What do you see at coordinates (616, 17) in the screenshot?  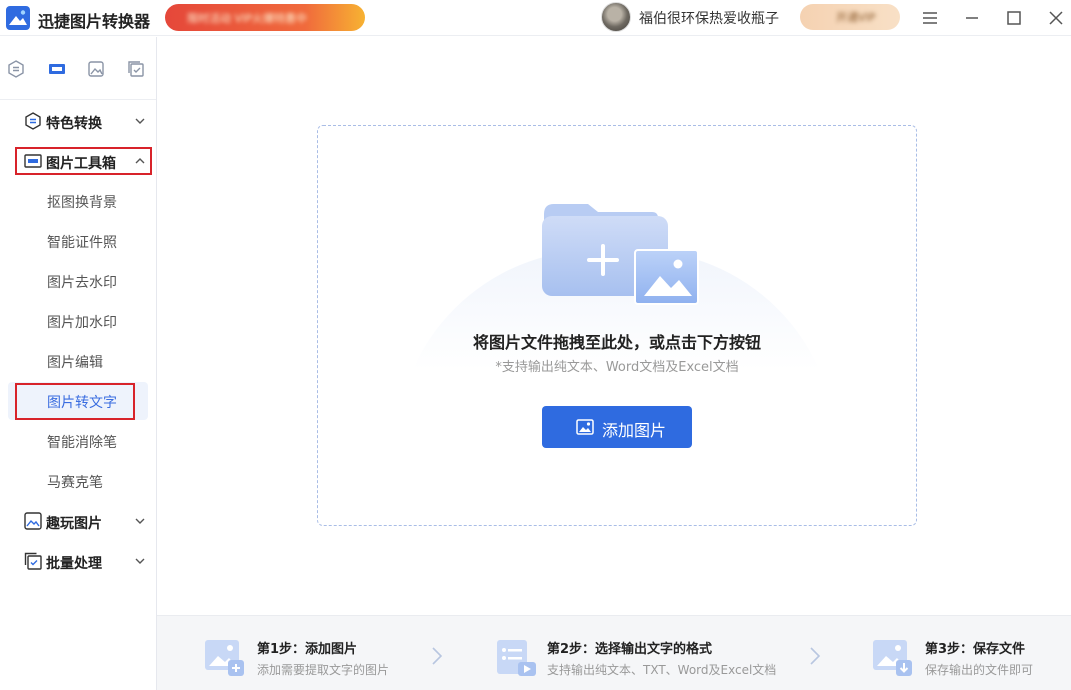 I see `avatar` at bounding box center [616, 17].